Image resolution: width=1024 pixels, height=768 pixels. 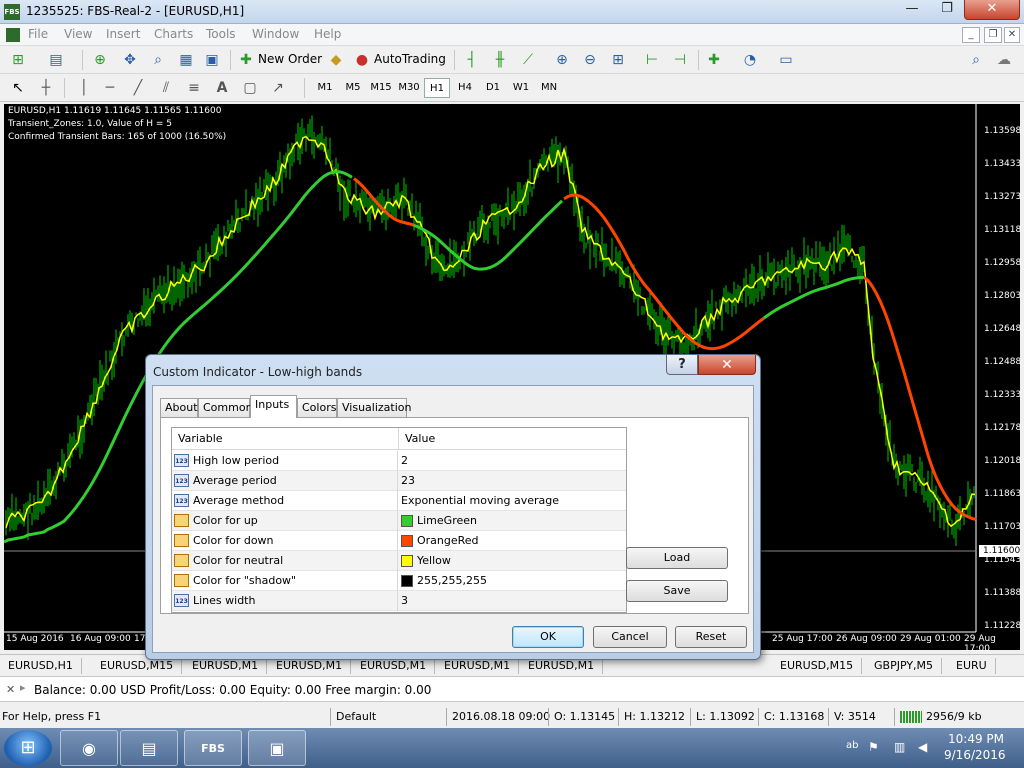 What do you see at coordinates (246, 60) in the screenshot?
I see `new-order-icon: ✚` at bounding box center [246, 60].